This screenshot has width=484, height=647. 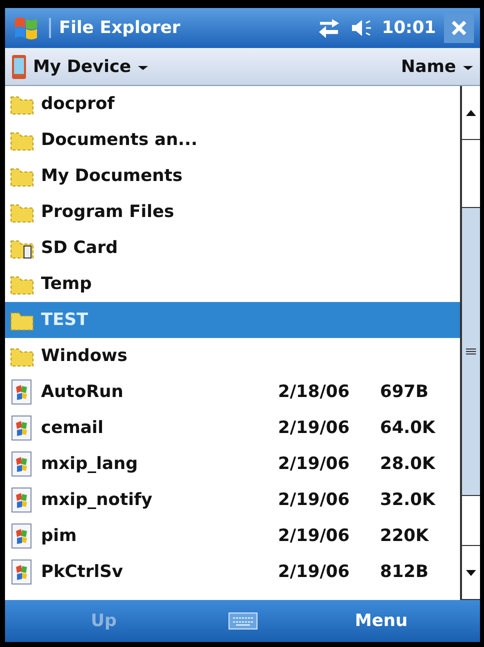 I want to click on file-name: TEST, so click(x=65, y=320).